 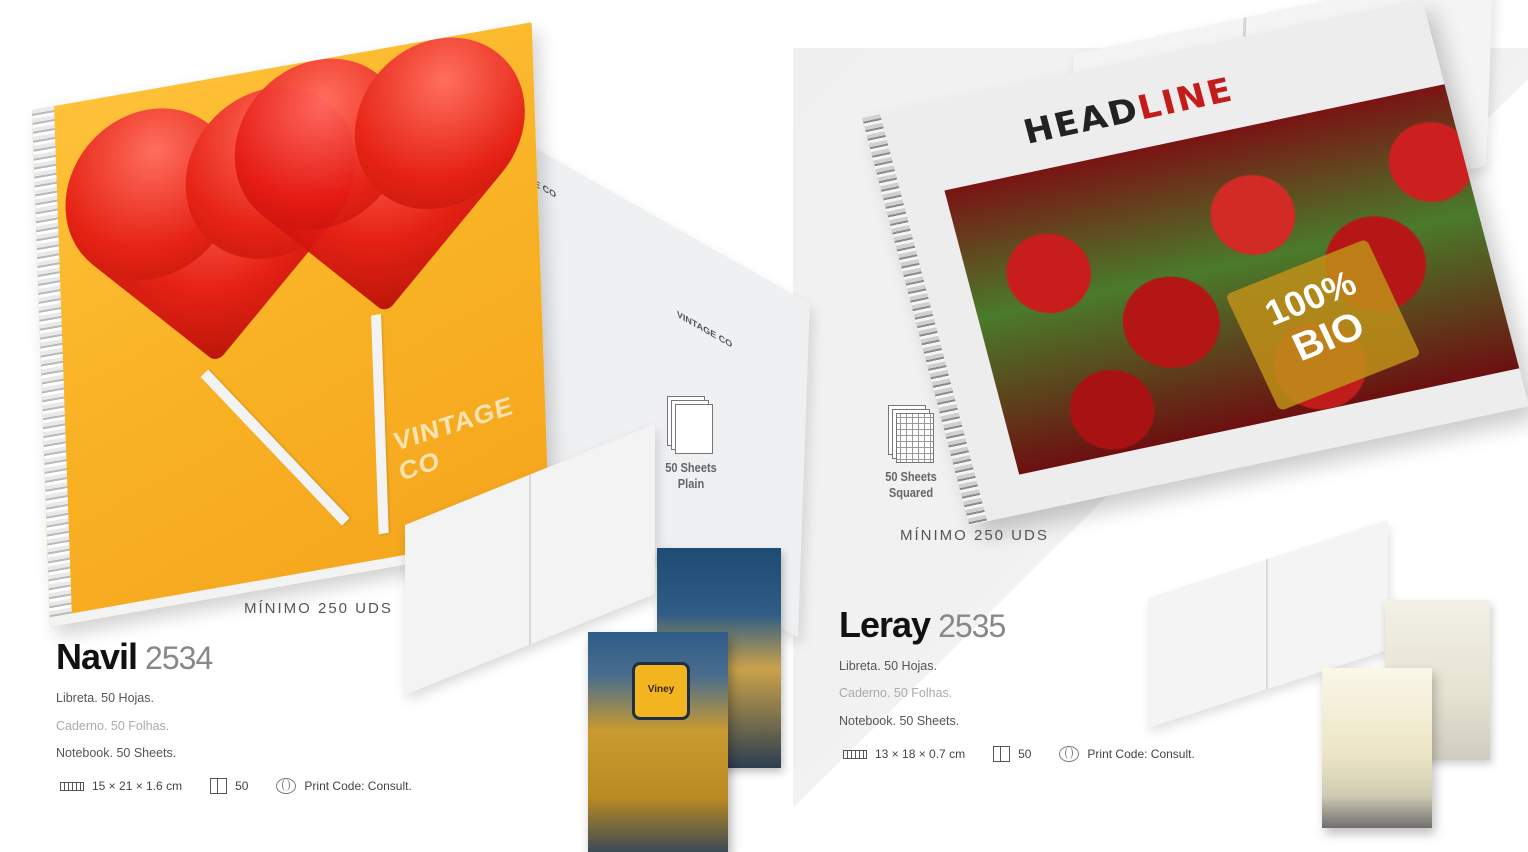 I want to click on navil-desc-en: Notebook. 50 Sheets., so click(x=116, y=753).